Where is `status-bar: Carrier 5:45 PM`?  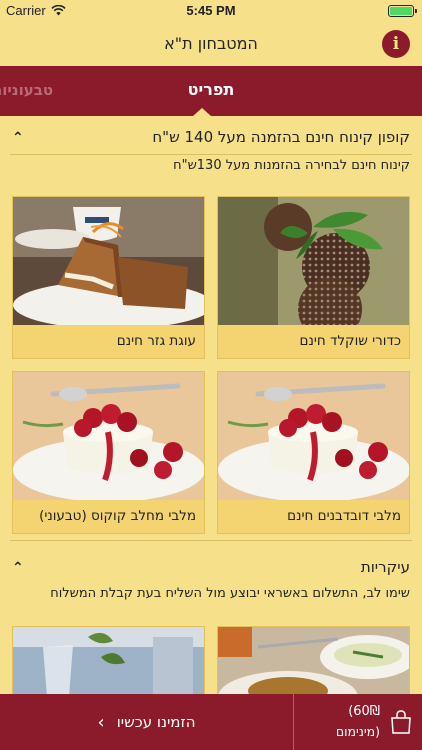
status-bar: Carrier 5:45 PM is located at coordinates (211, 11).